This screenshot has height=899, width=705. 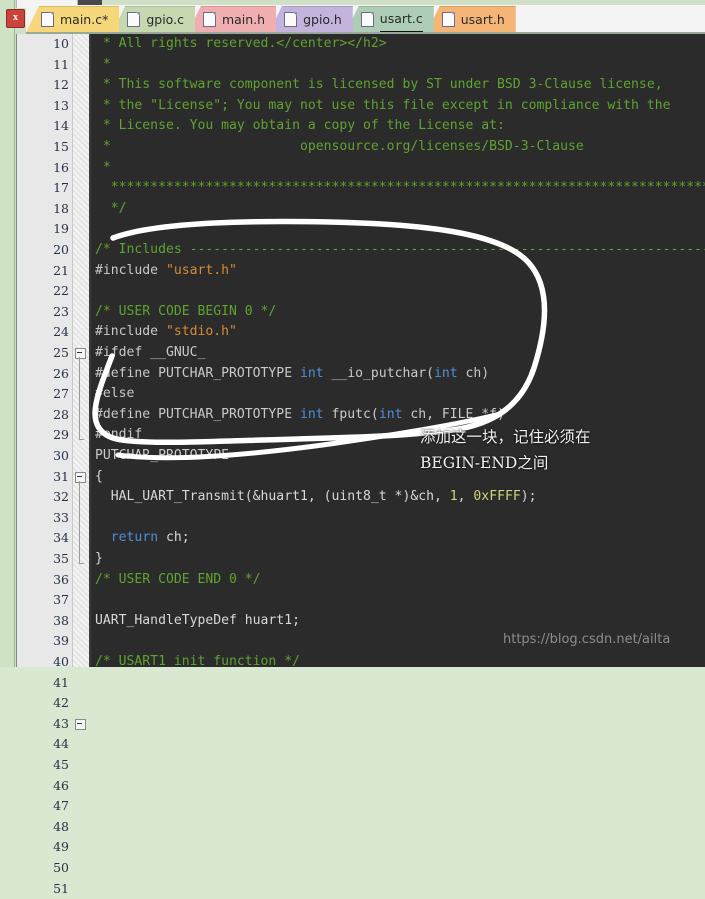 I want to click on line-number: 49, so click(x=61, y=847).